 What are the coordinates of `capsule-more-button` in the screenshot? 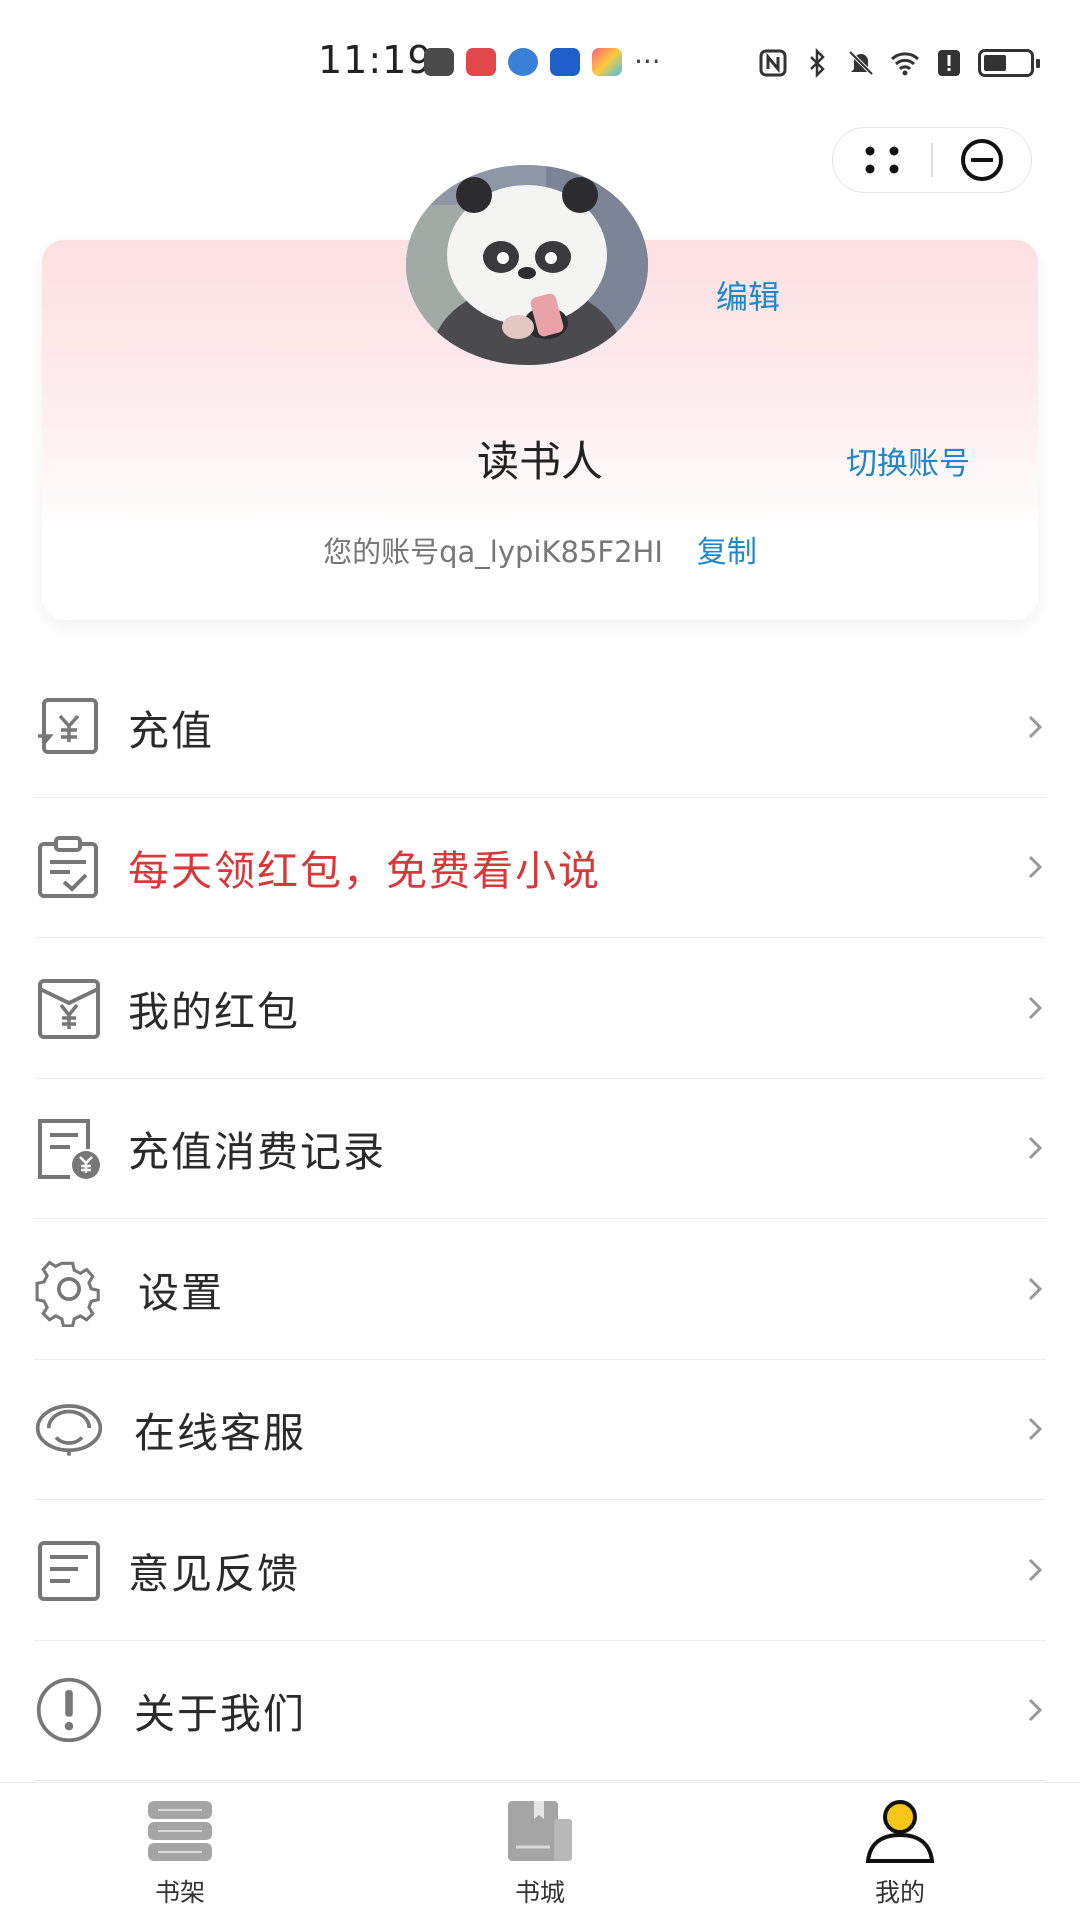 It's located at (882, 160).